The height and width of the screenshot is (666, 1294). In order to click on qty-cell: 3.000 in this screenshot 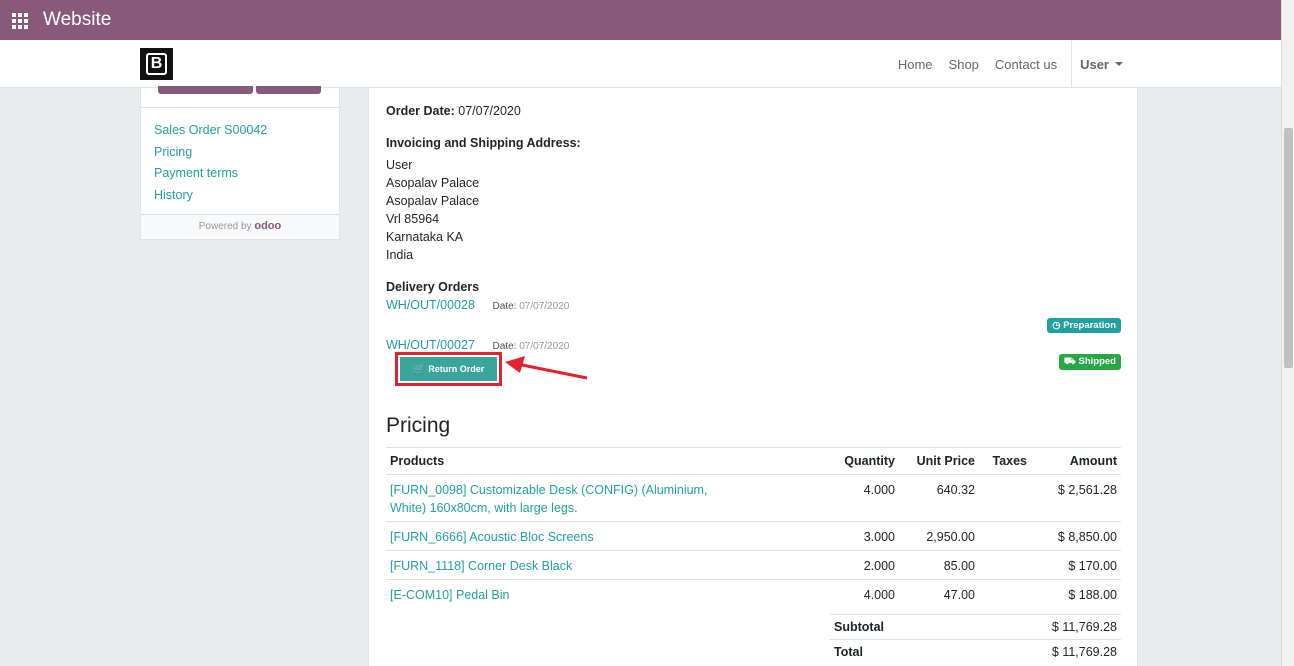, I will do `click(861, 536)`.